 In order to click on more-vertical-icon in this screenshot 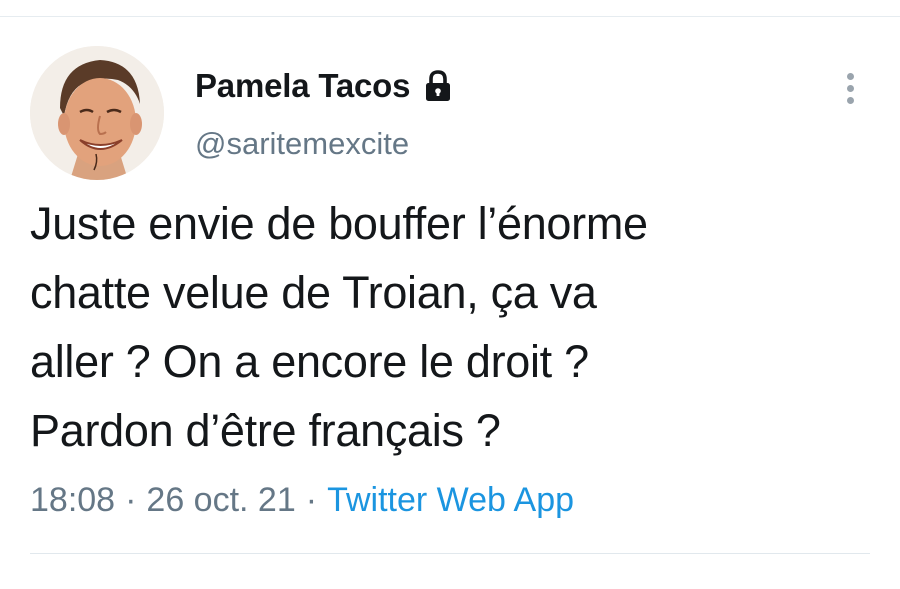, I will do `click(850, 88)`.